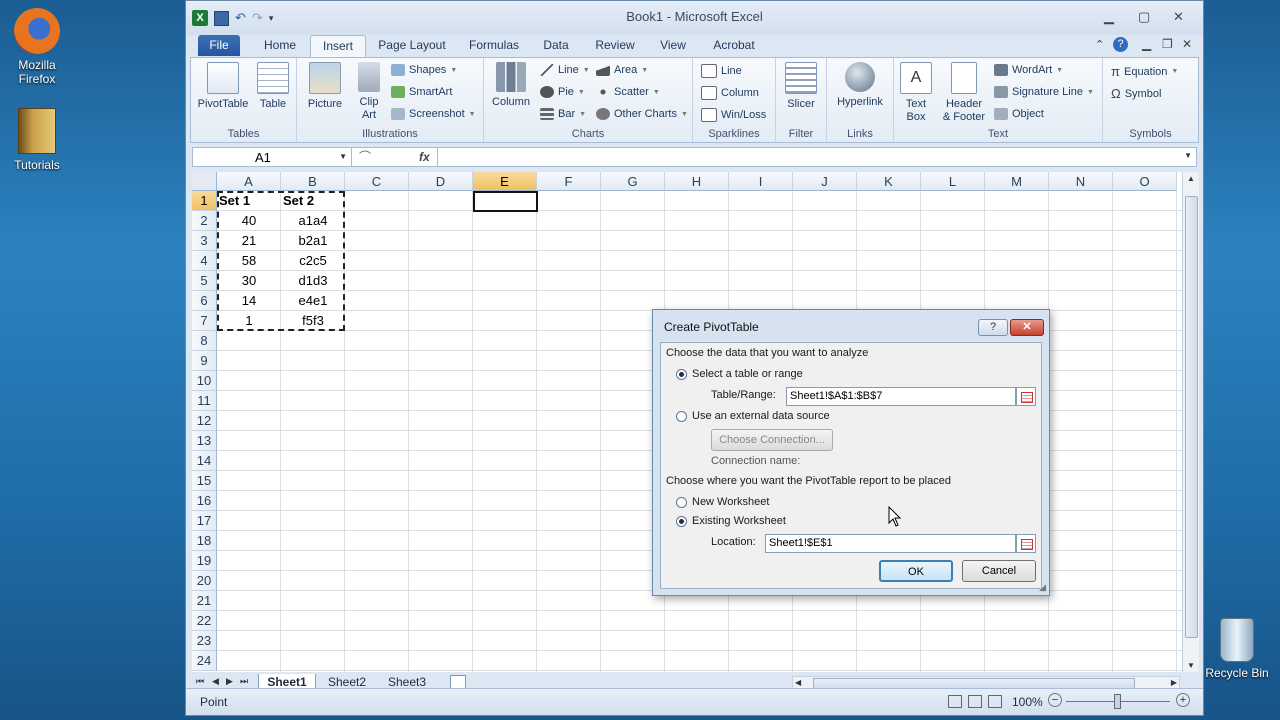 This screenshot has width=1280, height=720. What do you see at coordinates (441, 181) in the screenshot?
I see `column-header-d: D` at bounding box center [441, 181].